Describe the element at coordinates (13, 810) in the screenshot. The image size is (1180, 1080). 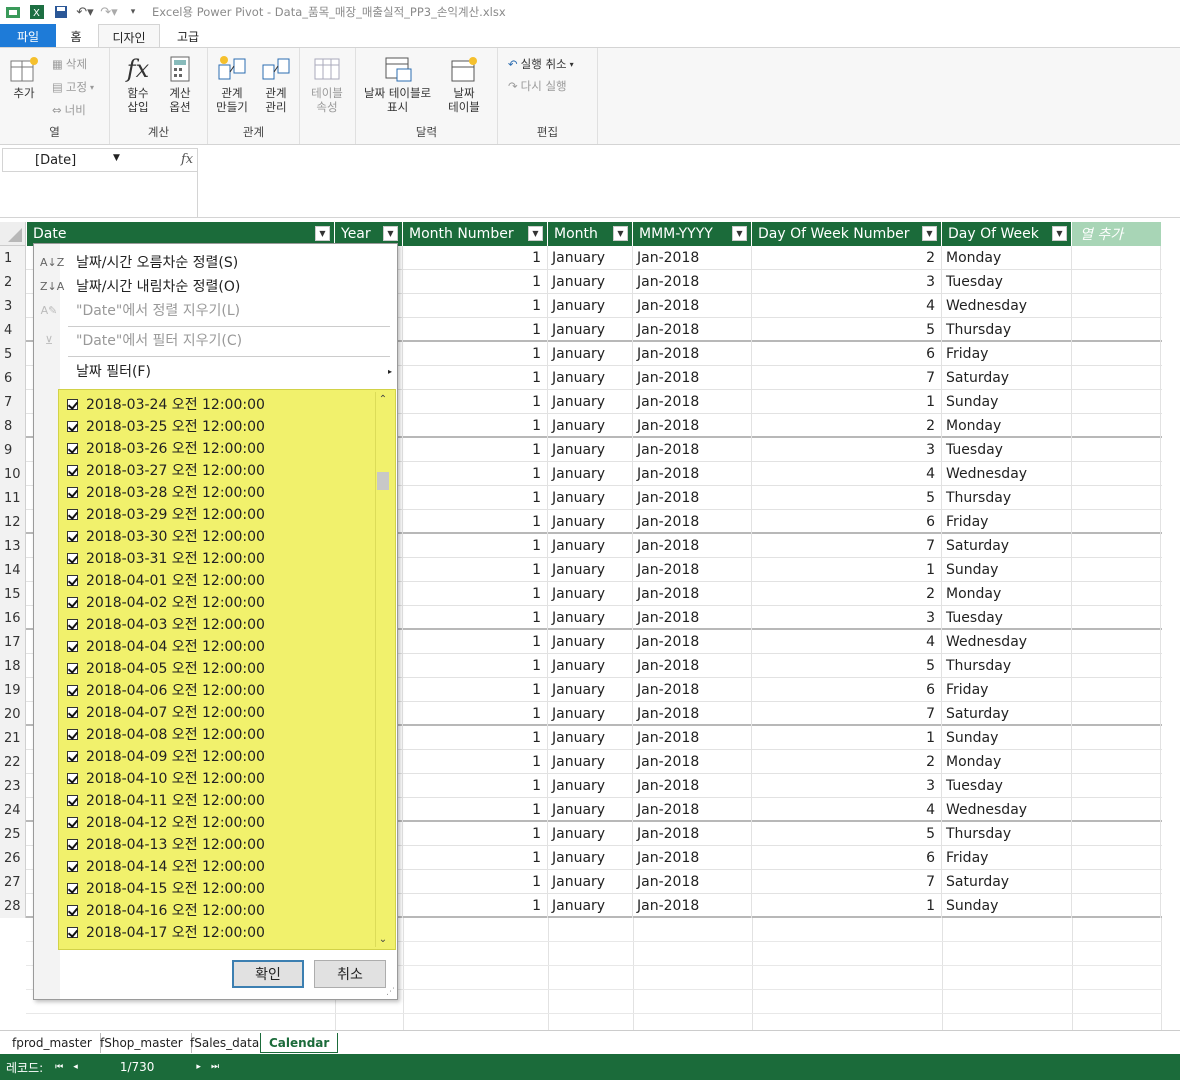
I see `row-number: 24` at that location.